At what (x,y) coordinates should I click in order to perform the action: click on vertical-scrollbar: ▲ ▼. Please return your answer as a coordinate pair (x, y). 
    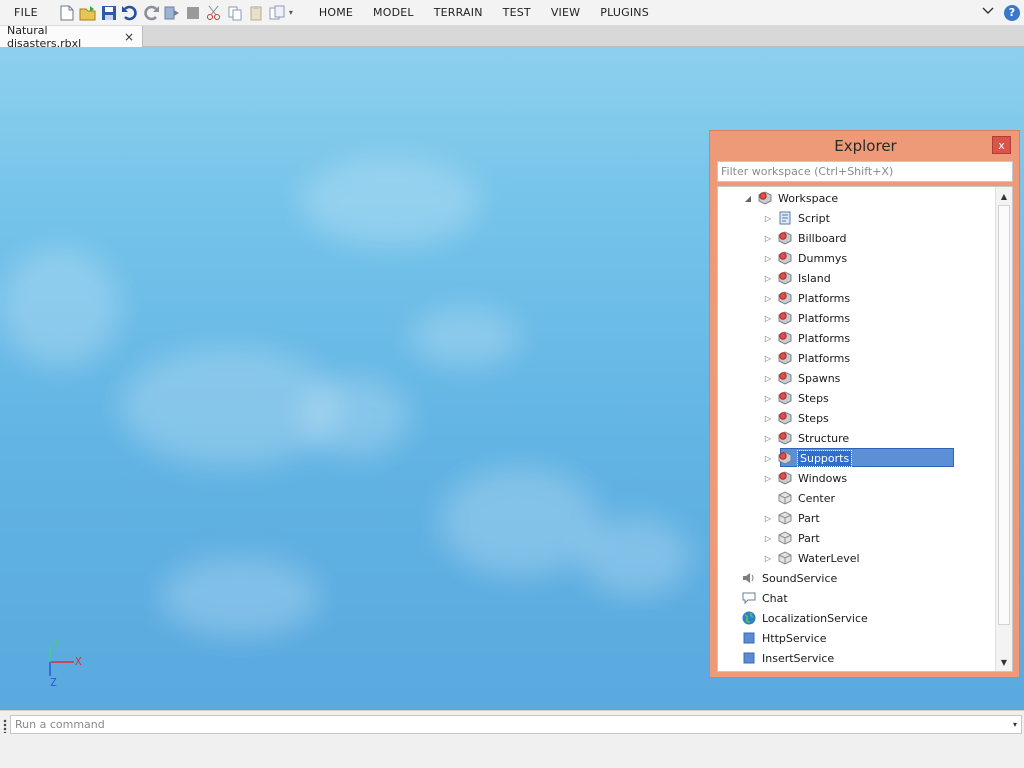
    Looking at the image, I should click on (1003, 429).